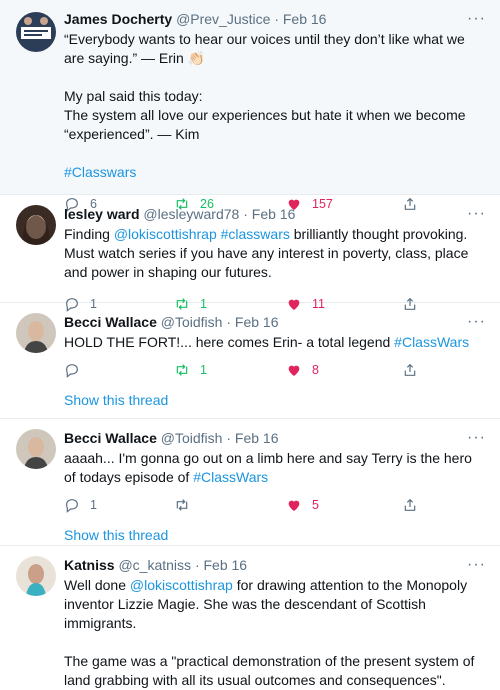  What do you see at coordinates (93, 505) in the screenshot?
I see `reply-count: 1` at bounding box center [93, 505].